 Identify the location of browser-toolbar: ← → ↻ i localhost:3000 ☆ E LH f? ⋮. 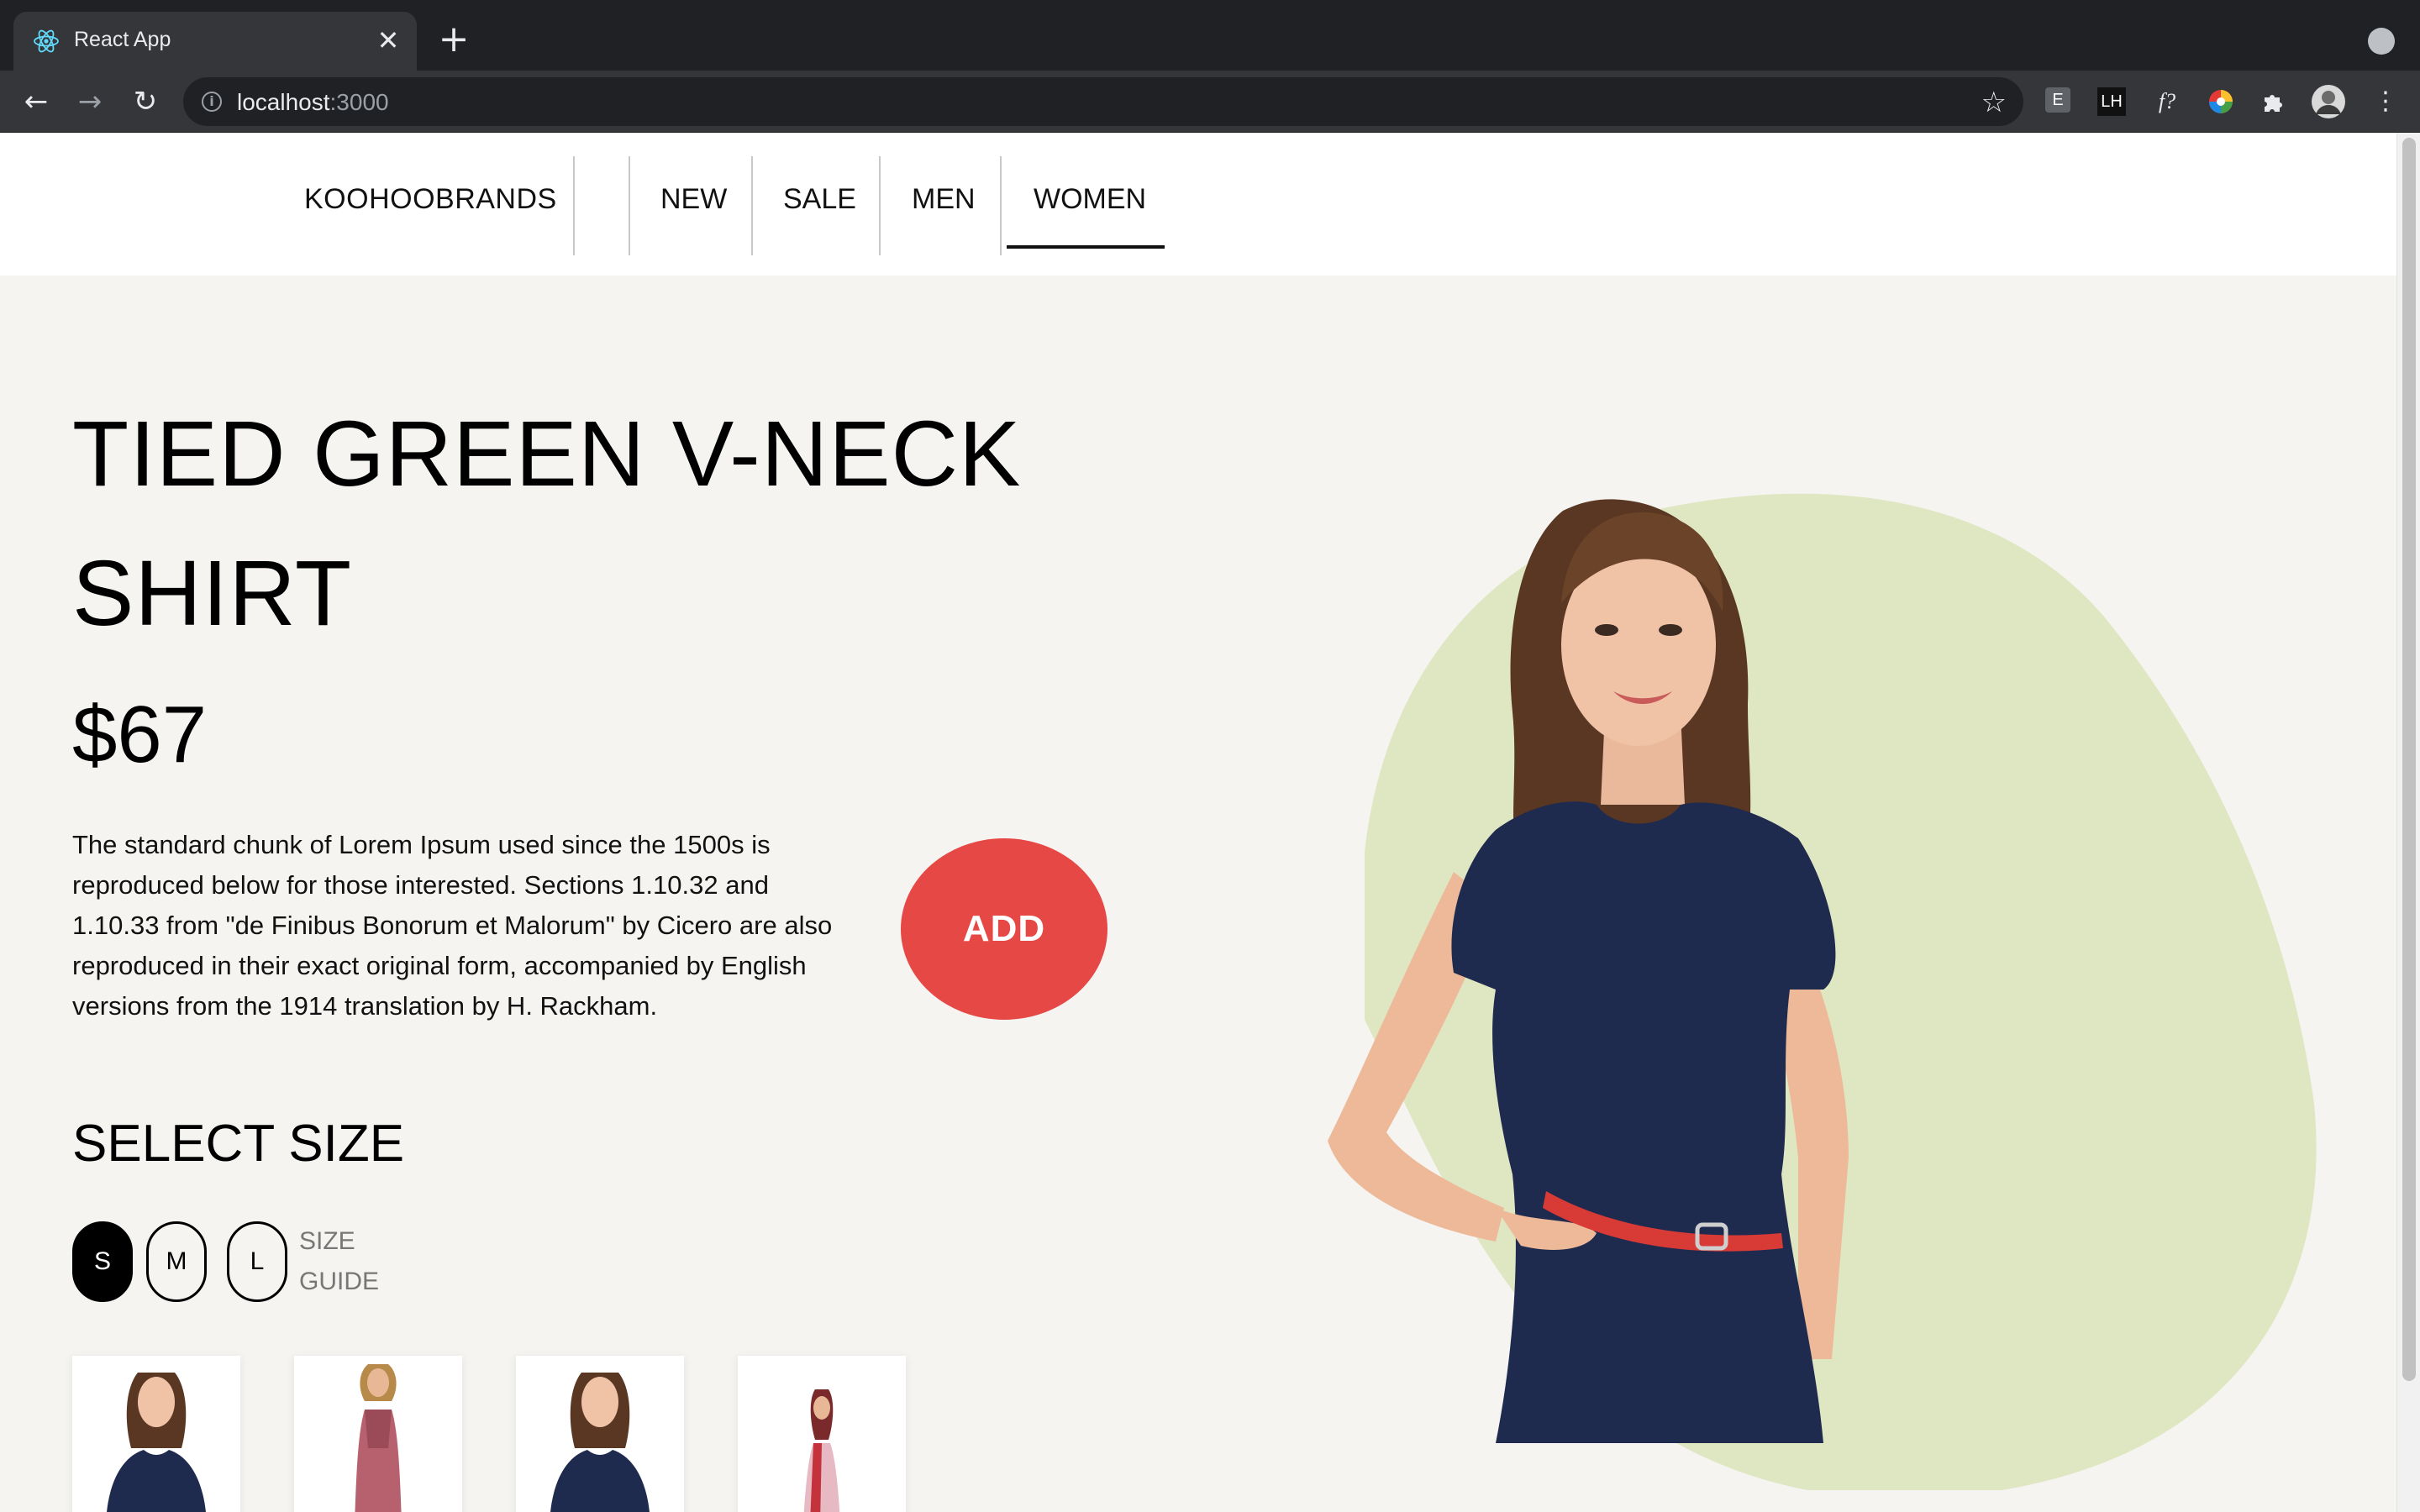
(1210, 102).